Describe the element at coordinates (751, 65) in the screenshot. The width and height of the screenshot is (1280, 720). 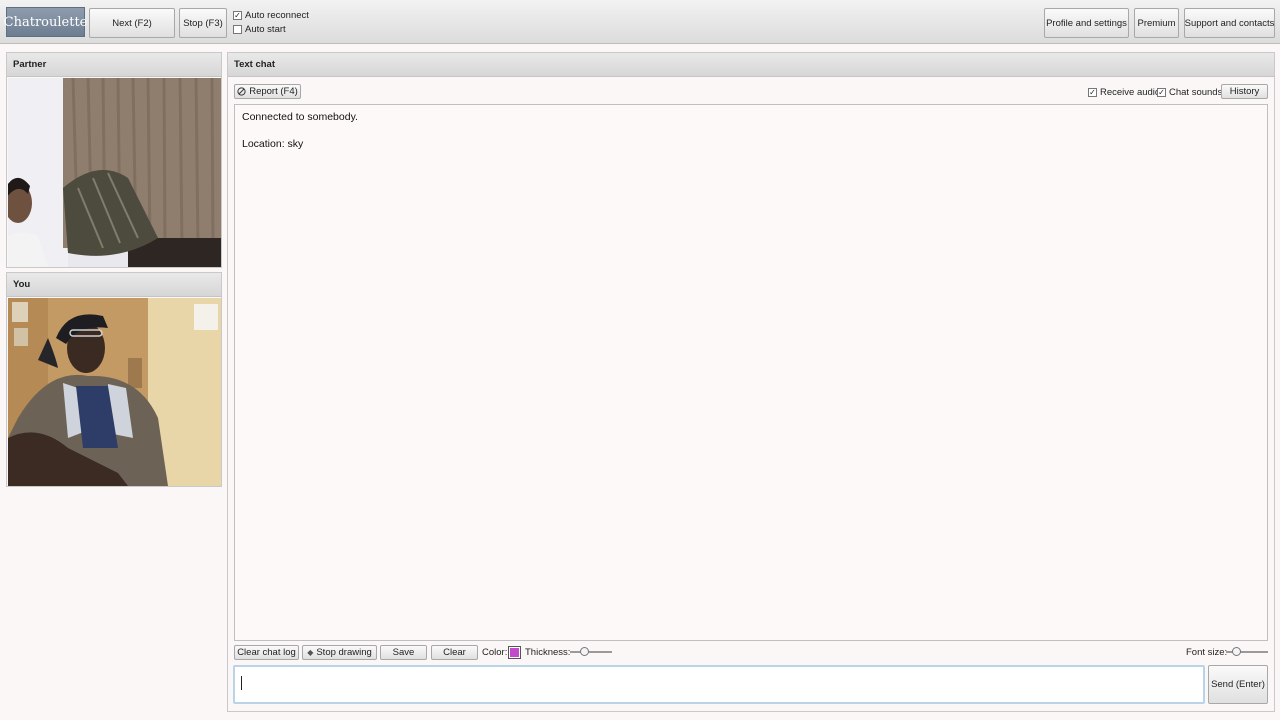
I see `text-chat-title: Text chat` at that location.